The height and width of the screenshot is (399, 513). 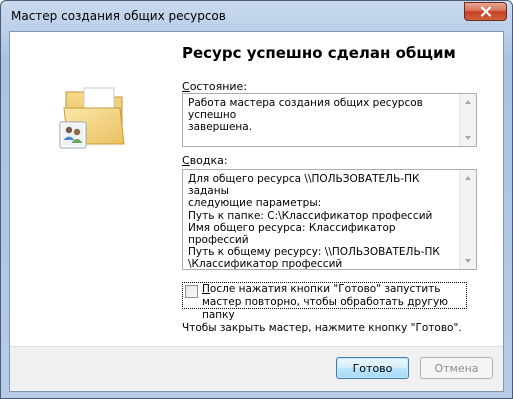 I want to click on window-title: Мастер создания общих ресурсов, so click(x=118, y=16).